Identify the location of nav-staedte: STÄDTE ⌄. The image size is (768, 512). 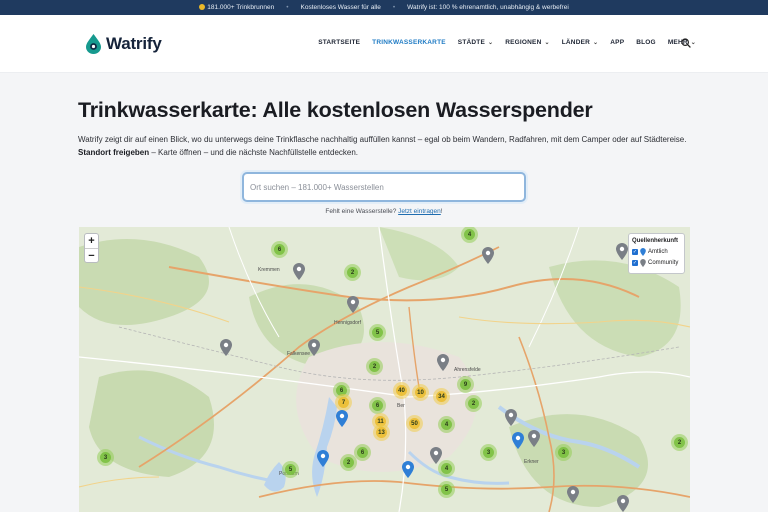
(475, 42).